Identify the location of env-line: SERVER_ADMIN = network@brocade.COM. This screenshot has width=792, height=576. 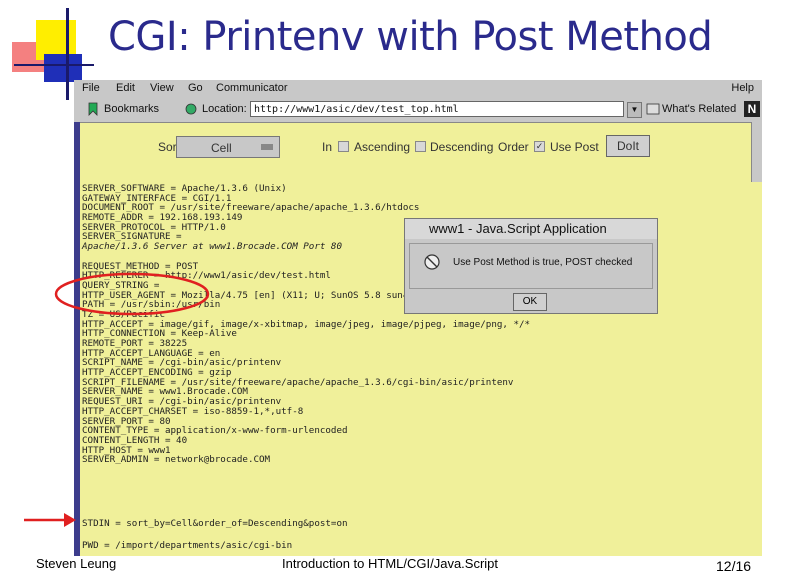
(176, 460).